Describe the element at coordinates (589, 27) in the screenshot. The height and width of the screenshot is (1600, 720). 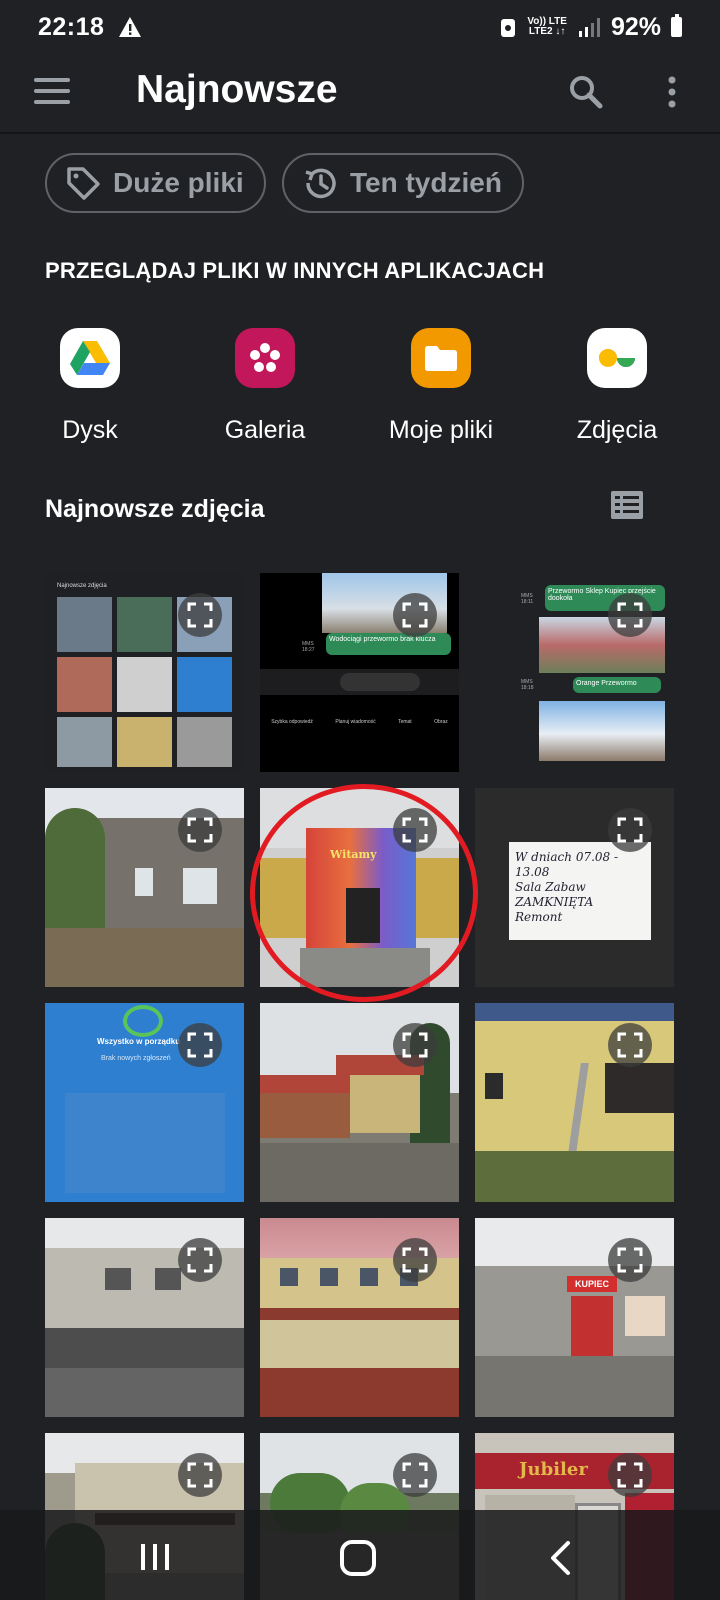
I see `signal-icon` at that location.